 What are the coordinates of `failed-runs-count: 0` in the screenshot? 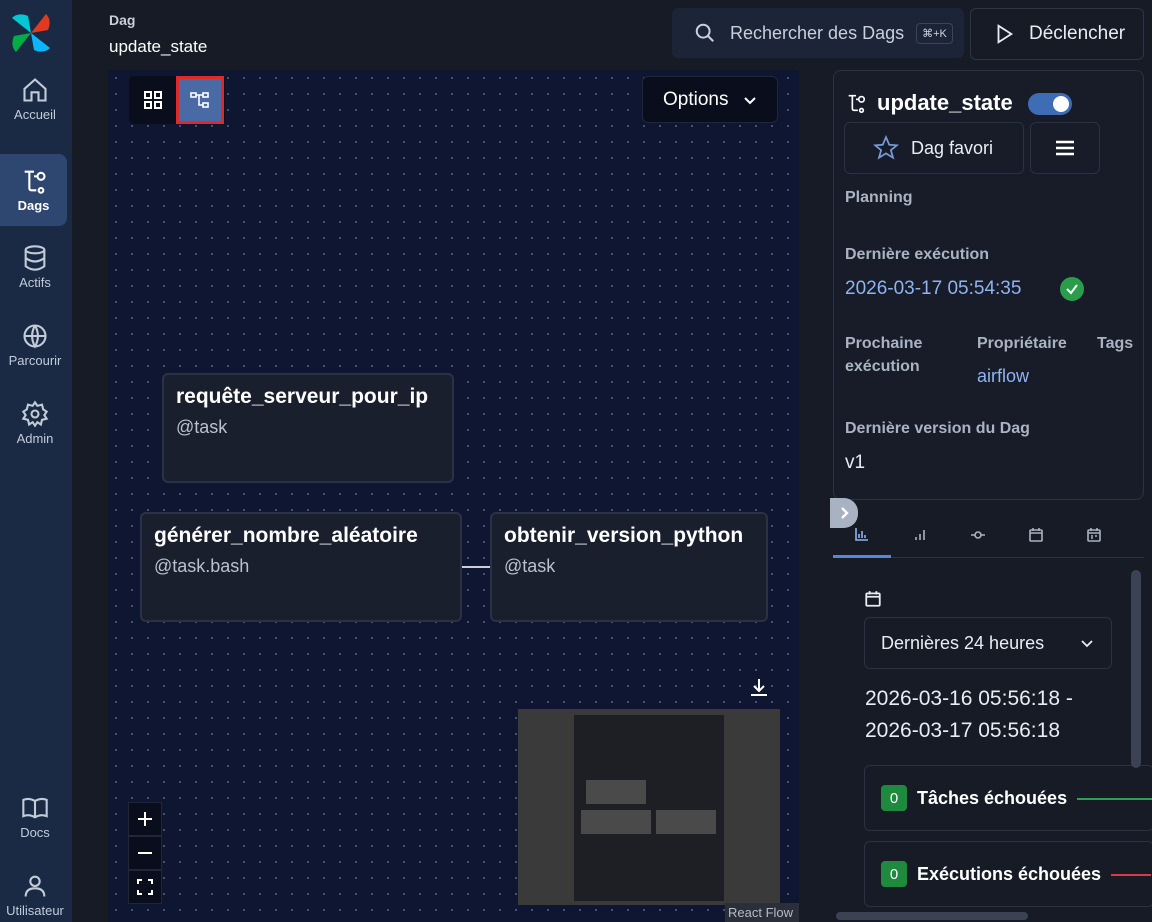 It's located at (894, 874).